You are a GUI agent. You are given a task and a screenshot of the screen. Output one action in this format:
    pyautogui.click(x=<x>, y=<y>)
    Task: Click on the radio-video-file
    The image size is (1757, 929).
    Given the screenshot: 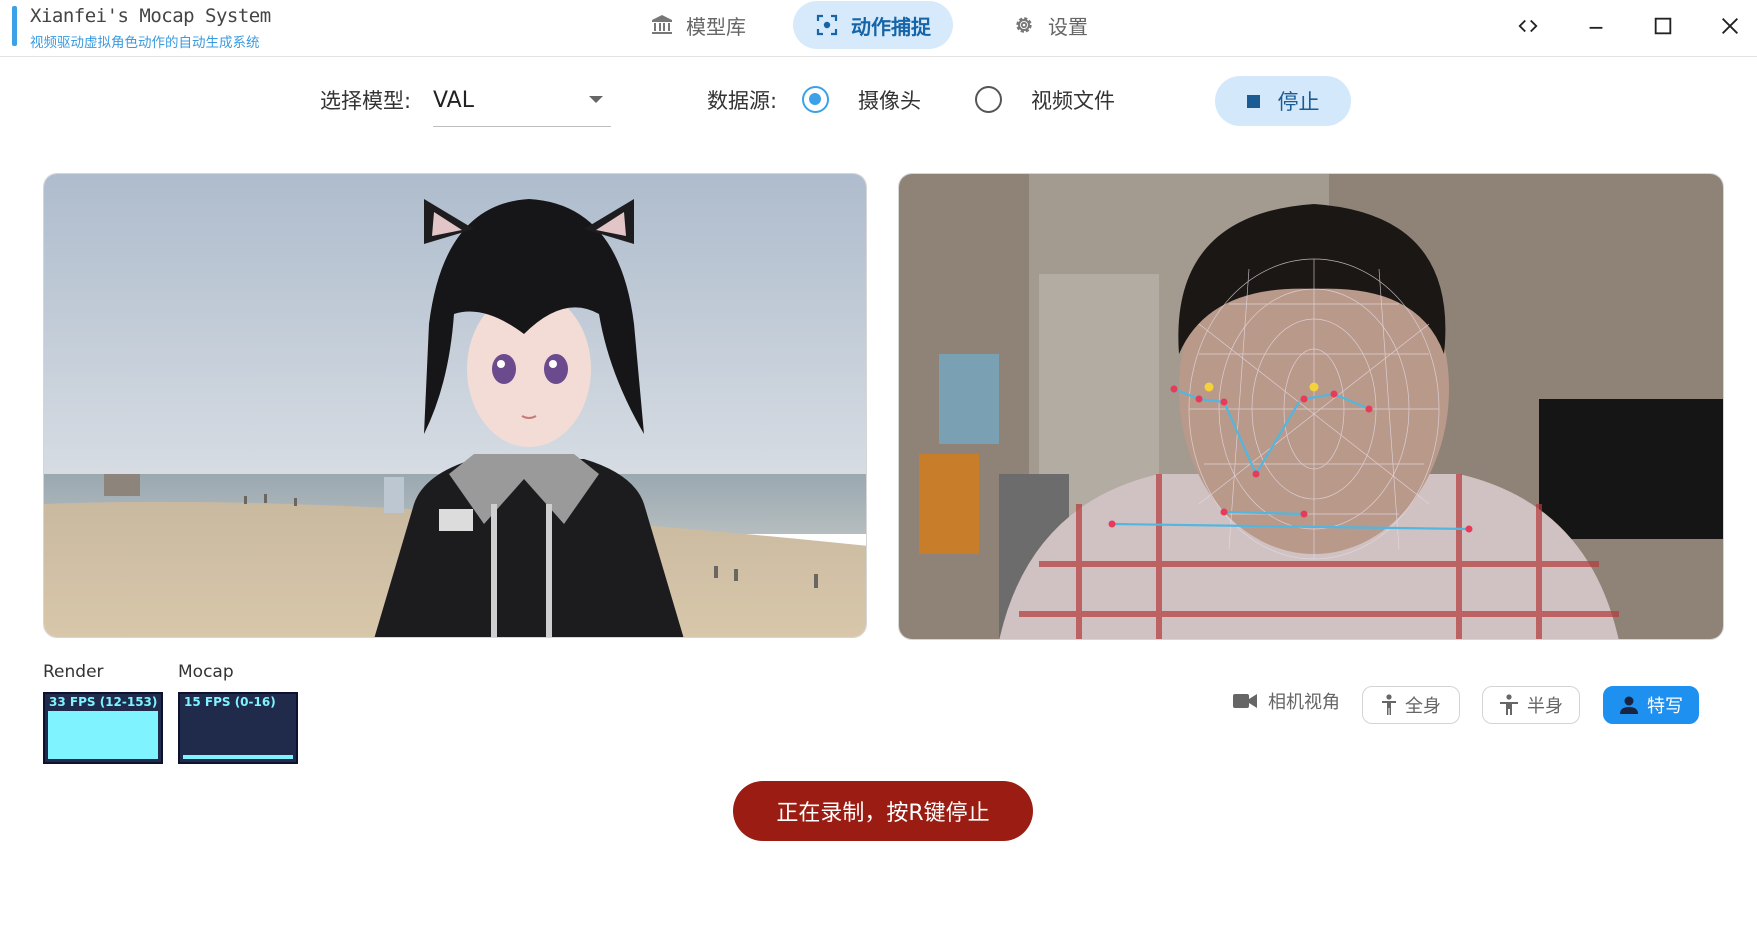 What is the action you would take?
    pyautogui.click(x=988, y=99)
    